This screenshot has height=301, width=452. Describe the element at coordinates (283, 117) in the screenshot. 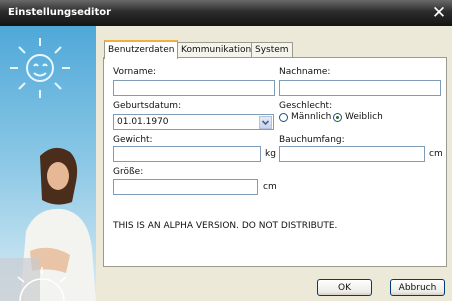

I see `maennlich-radio` at that location.